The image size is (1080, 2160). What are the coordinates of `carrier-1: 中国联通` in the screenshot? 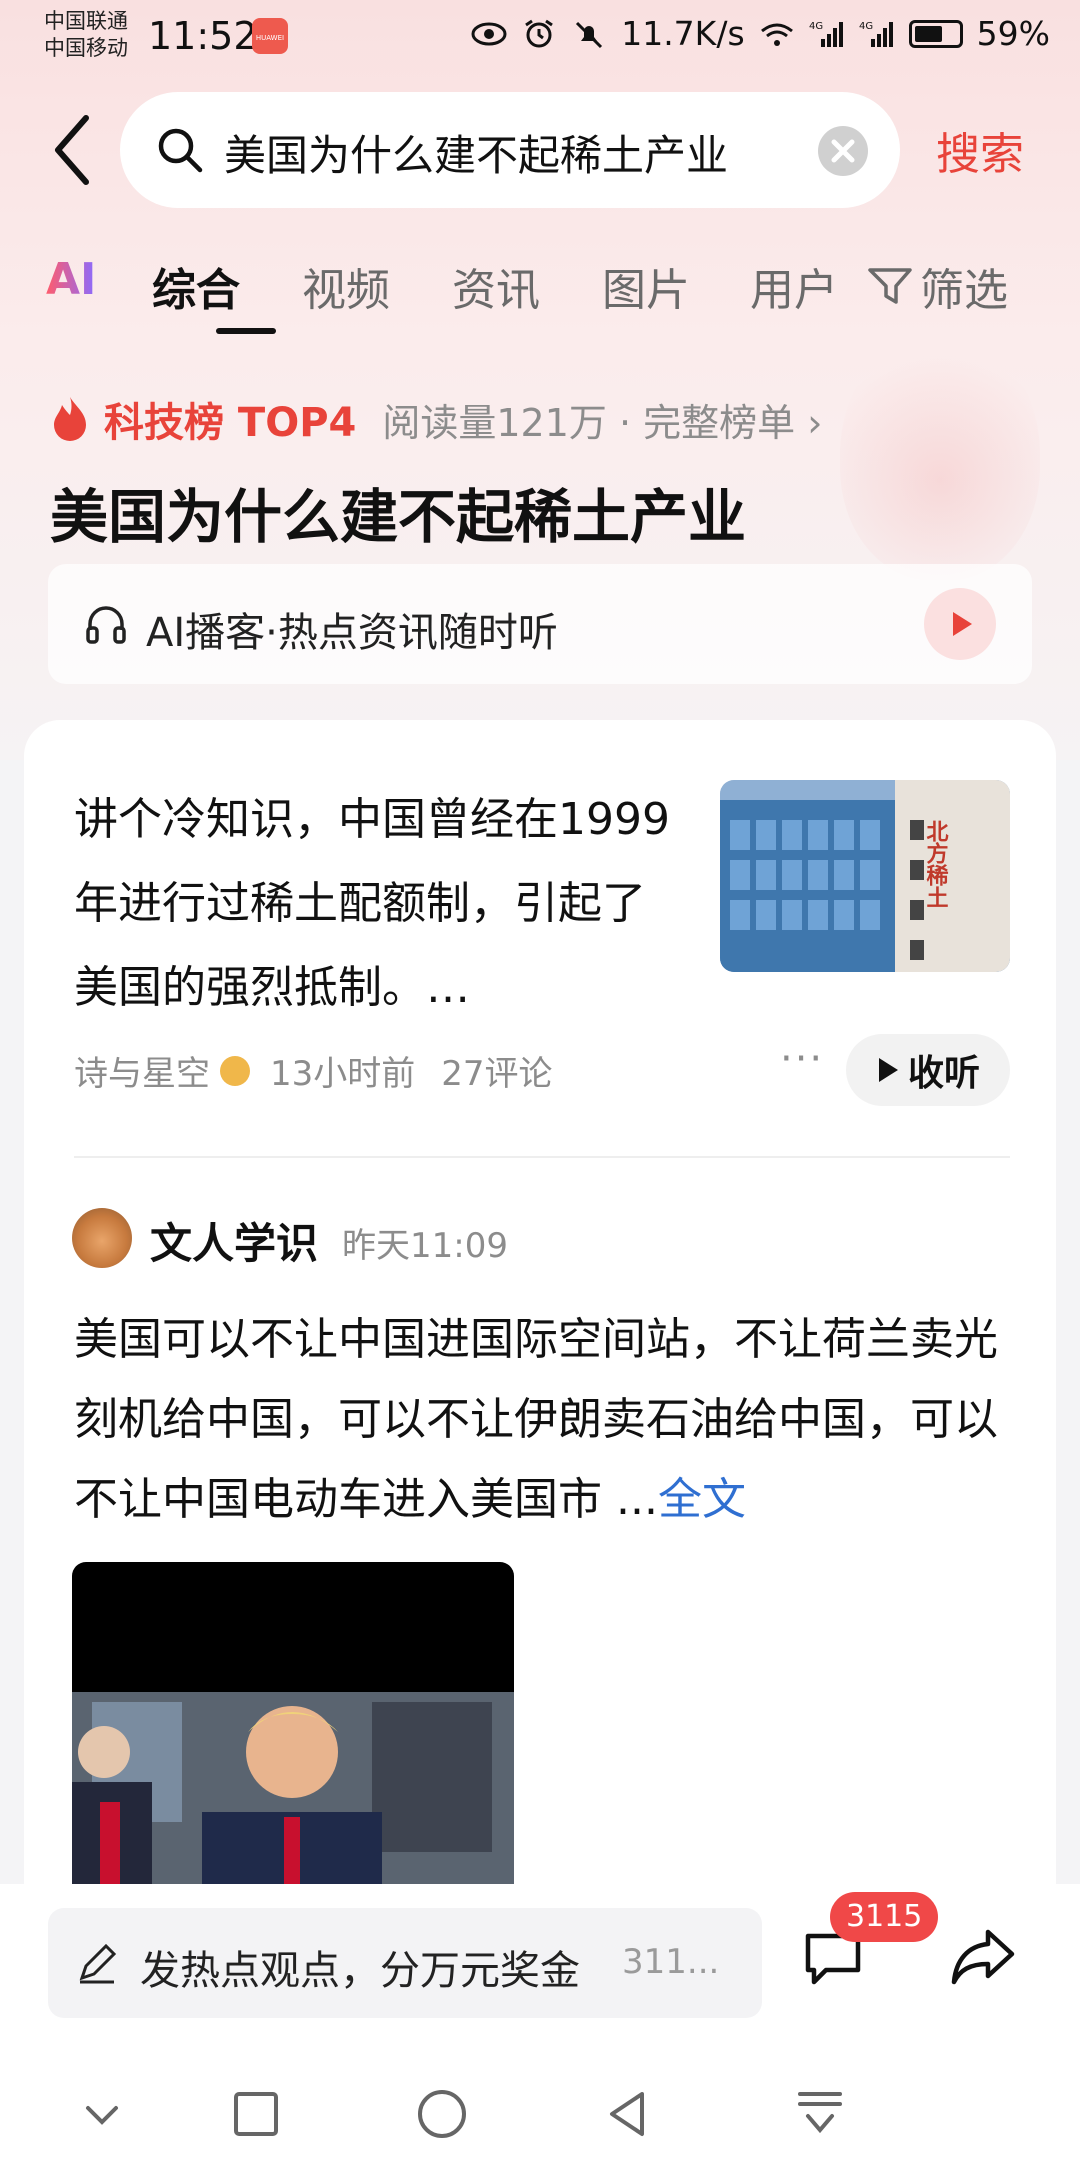 It's located at (86, 21).